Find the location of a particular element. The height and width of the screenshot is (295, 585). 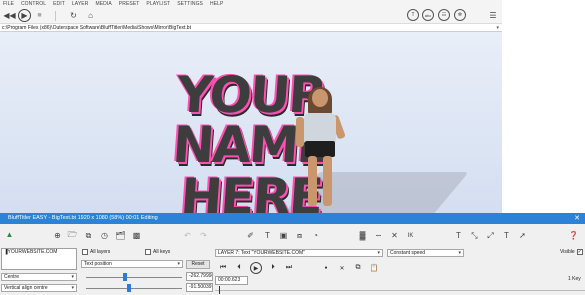

text-size-icon: T is located at coordinates (506, 235).